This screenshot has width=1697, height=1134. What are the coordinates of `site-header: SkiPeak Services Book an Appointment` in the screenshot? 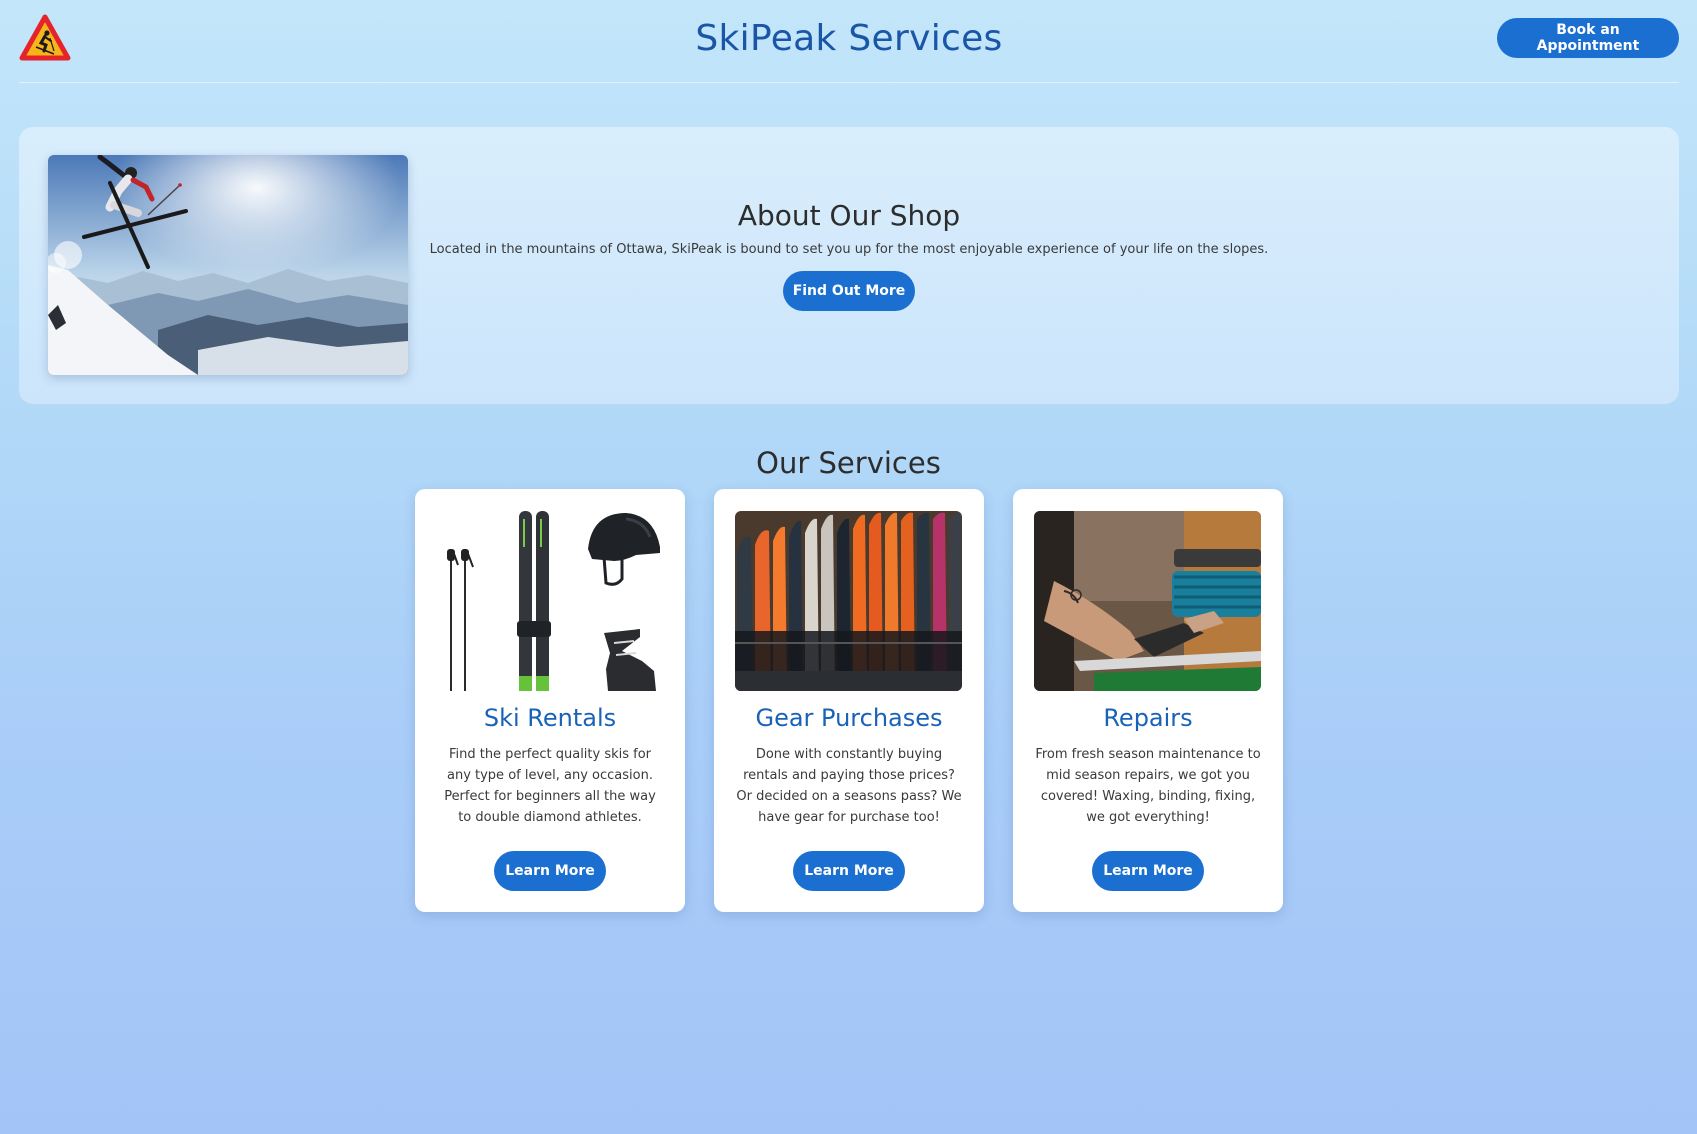 It's located at (849, 41).